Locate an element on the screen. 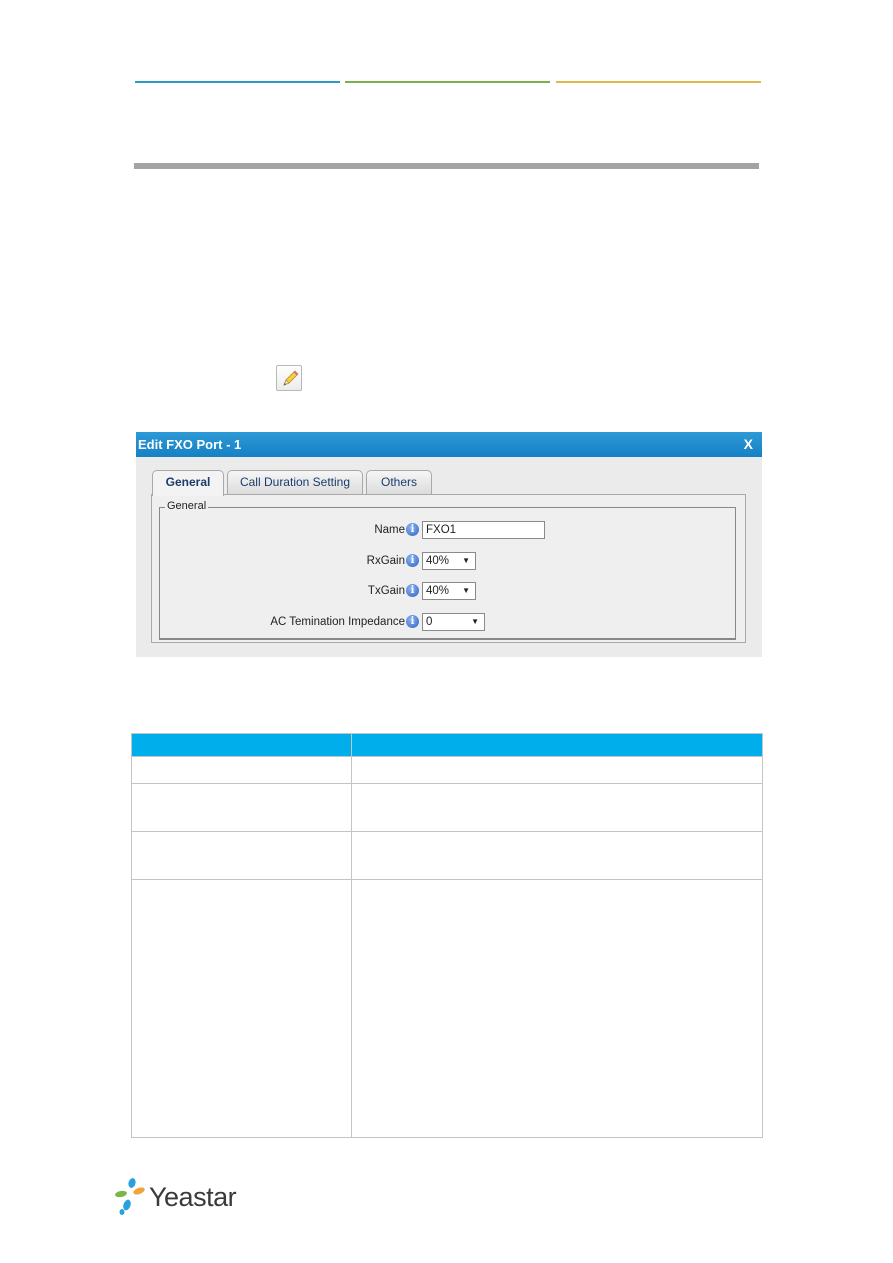 The height and width of the screenshot is (1263, 893). dialog-title: Edit FXO Port - 1 is located at coordinates (190, 444).